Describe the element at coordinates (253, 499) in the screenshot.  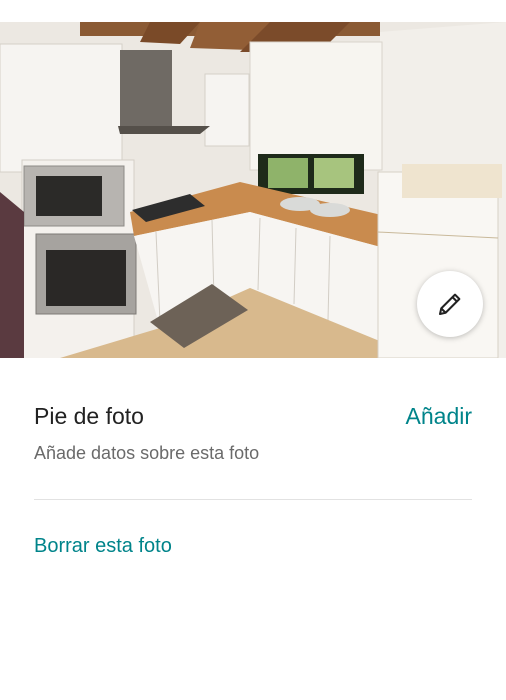
I see `divider` at that location.